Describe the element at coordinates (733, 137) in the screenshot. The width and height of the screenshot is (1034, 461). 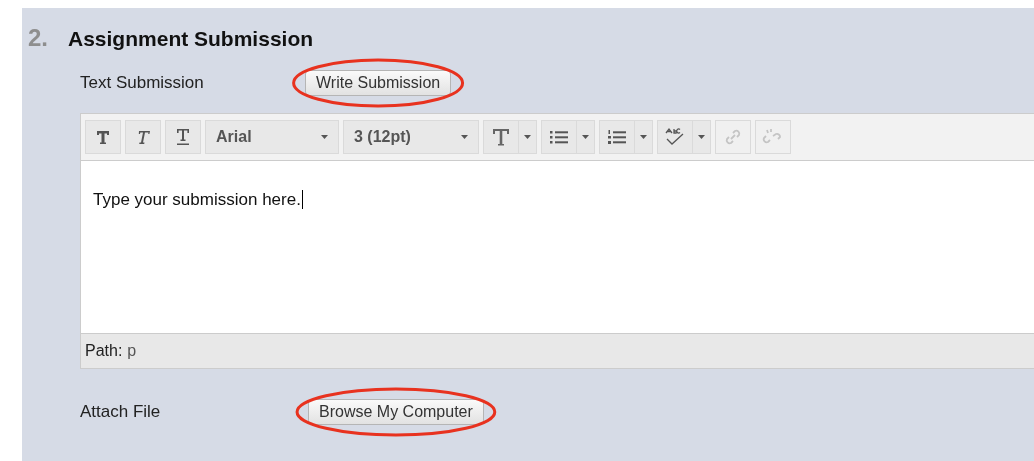
I see `link-icon` at that location.